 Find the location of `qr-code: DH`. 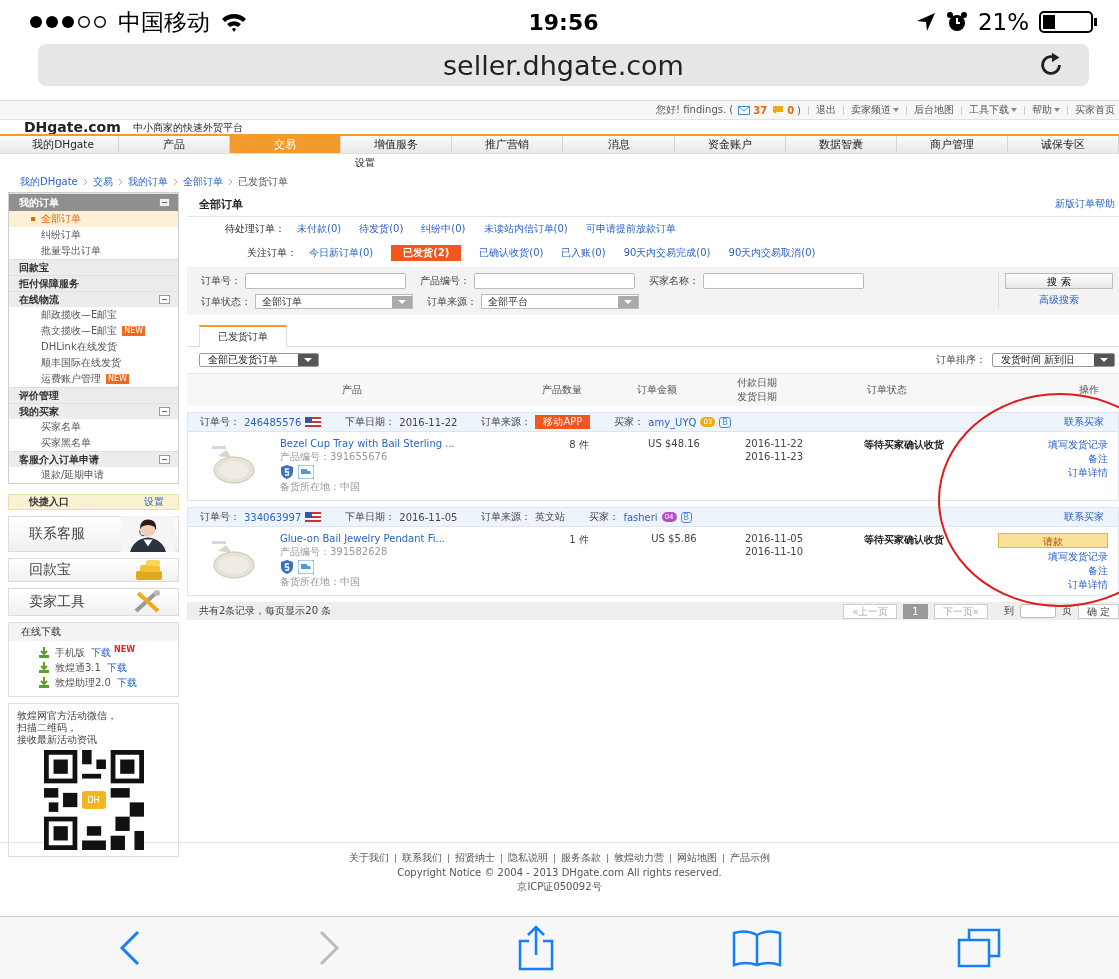

qr-code: DH is located at coordinates (93, 800).